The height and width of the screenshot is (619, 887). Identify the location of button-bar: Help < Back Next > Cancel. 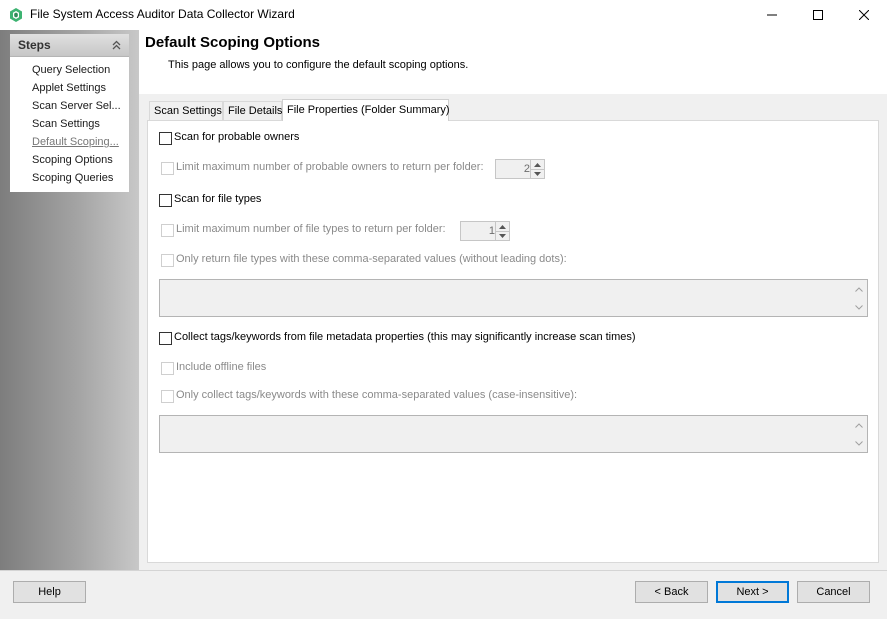
(443, 594).